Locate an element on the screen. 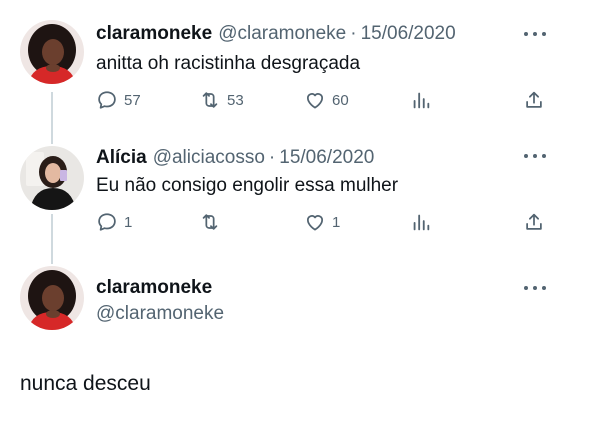 This screenshot has width=615, height=431. like-button: 1 is located at coordinates (322, 222).